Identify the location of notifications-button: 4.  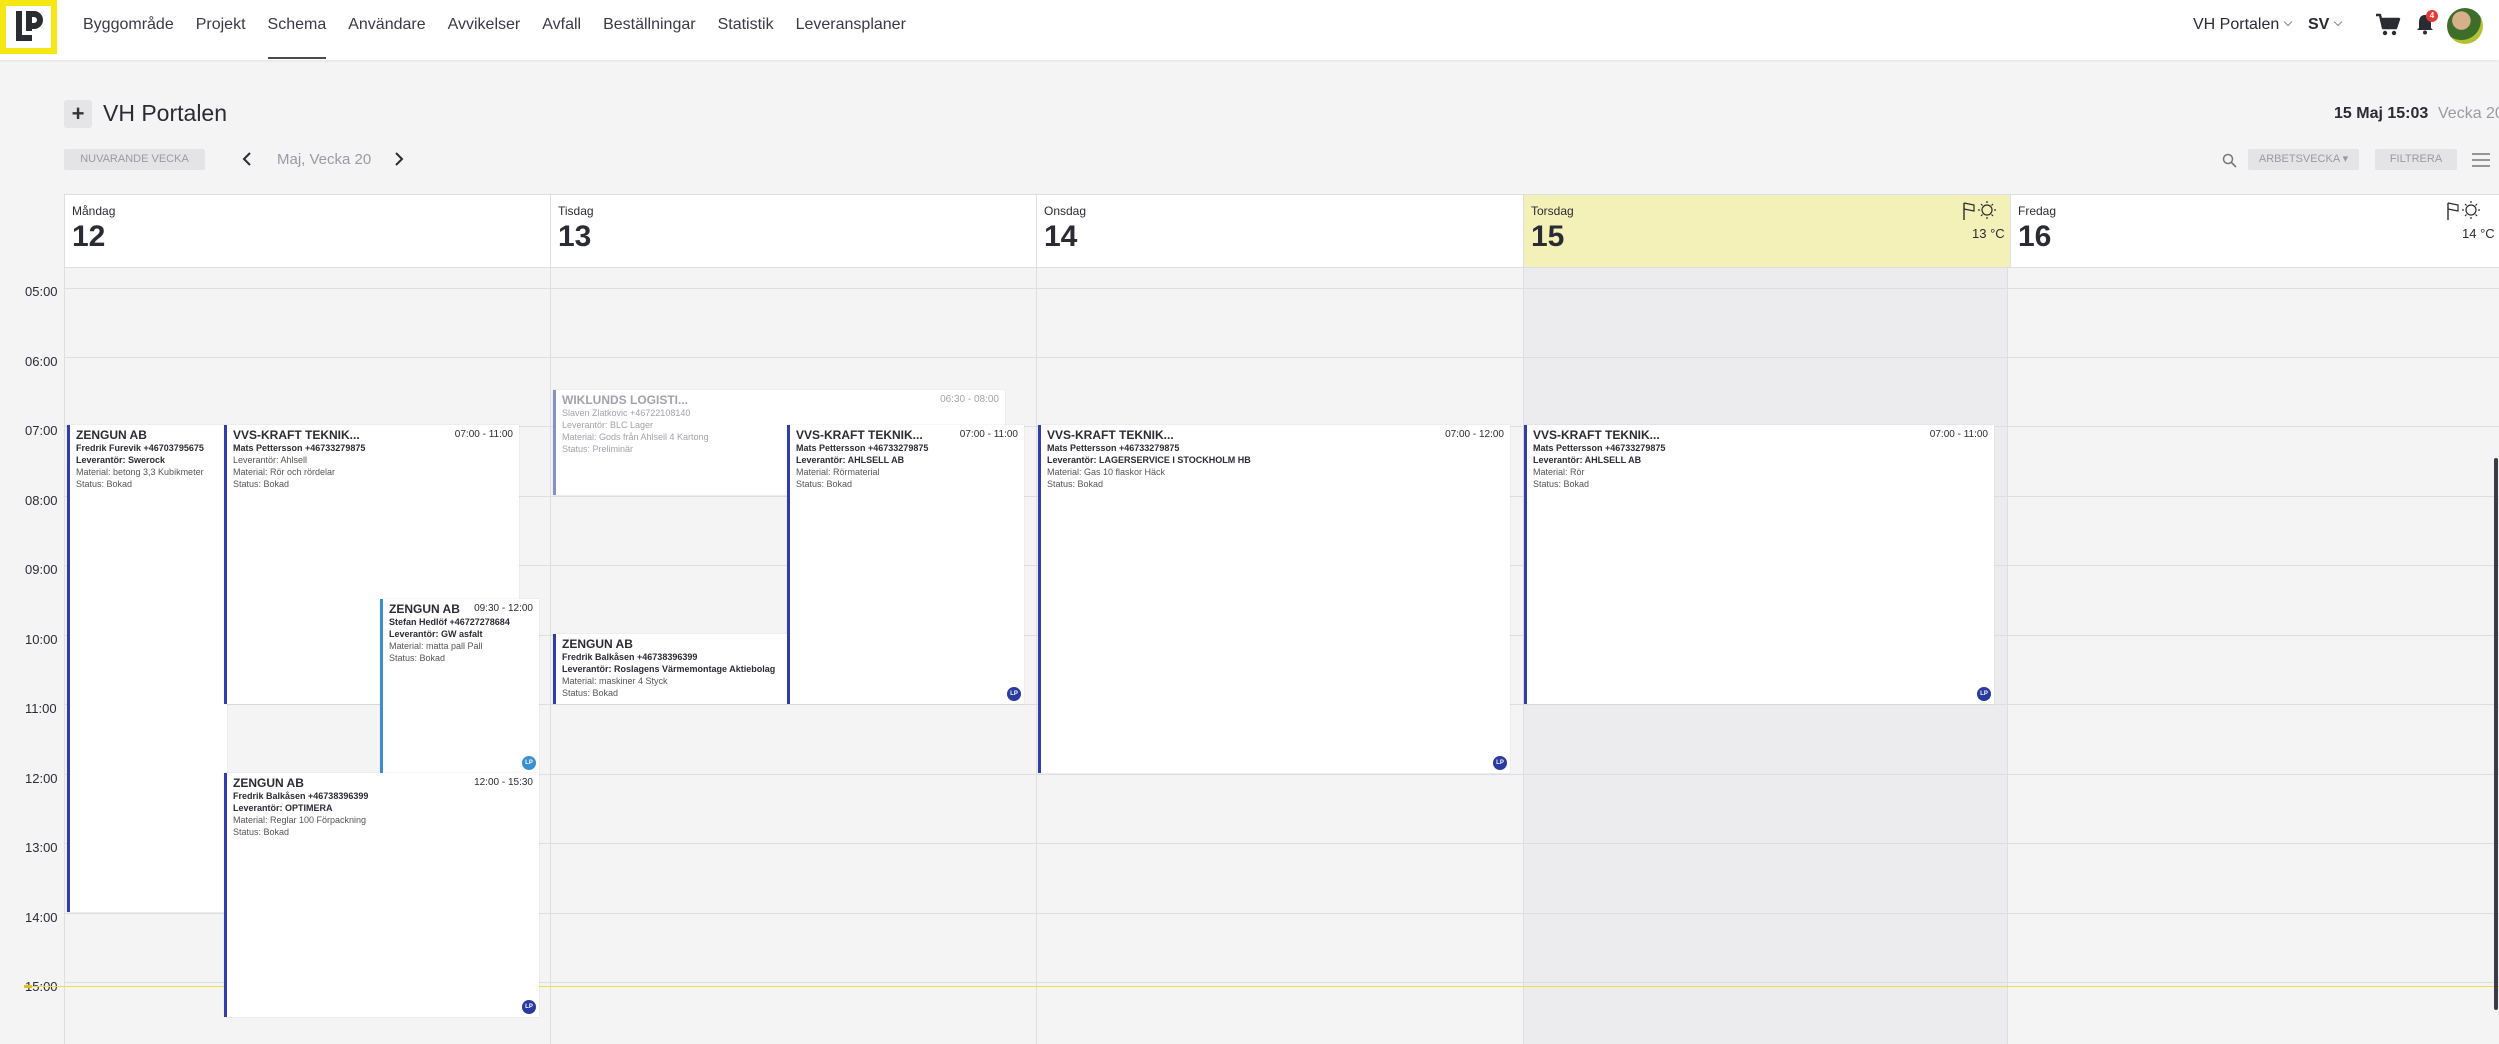
(2426, 23).